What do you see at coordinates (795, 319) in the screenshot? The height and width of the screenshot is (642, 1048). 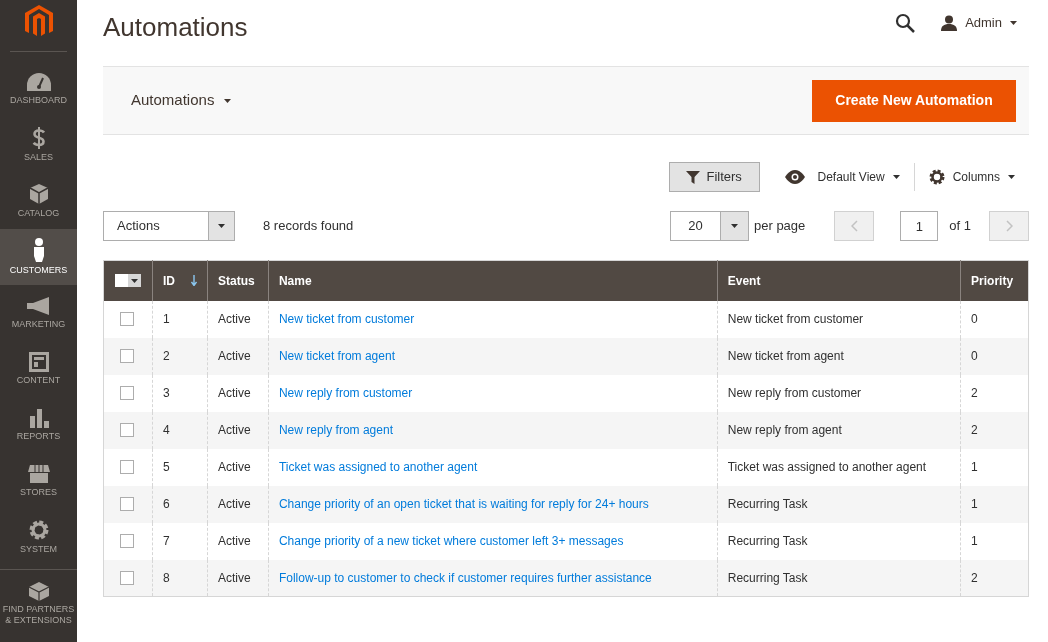 I see `table-cell: New ticket from customer` at bounding box center [795, 319].